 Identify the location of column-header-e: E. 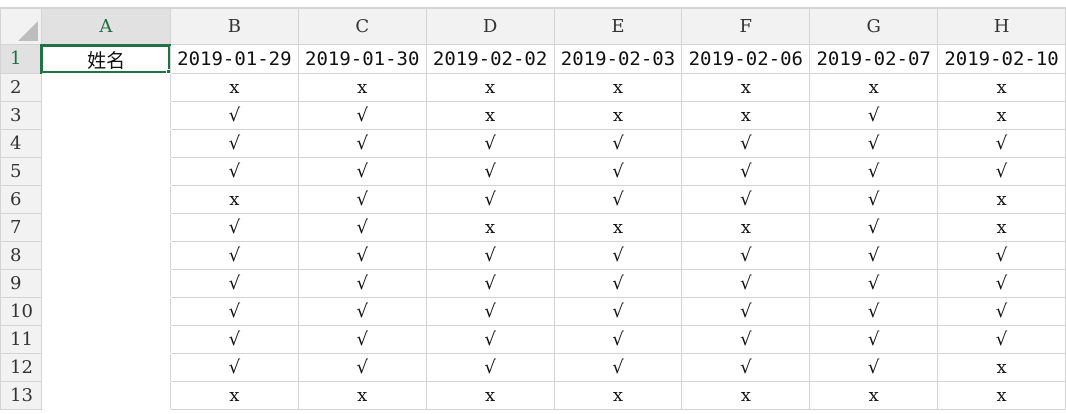
(618, 26).